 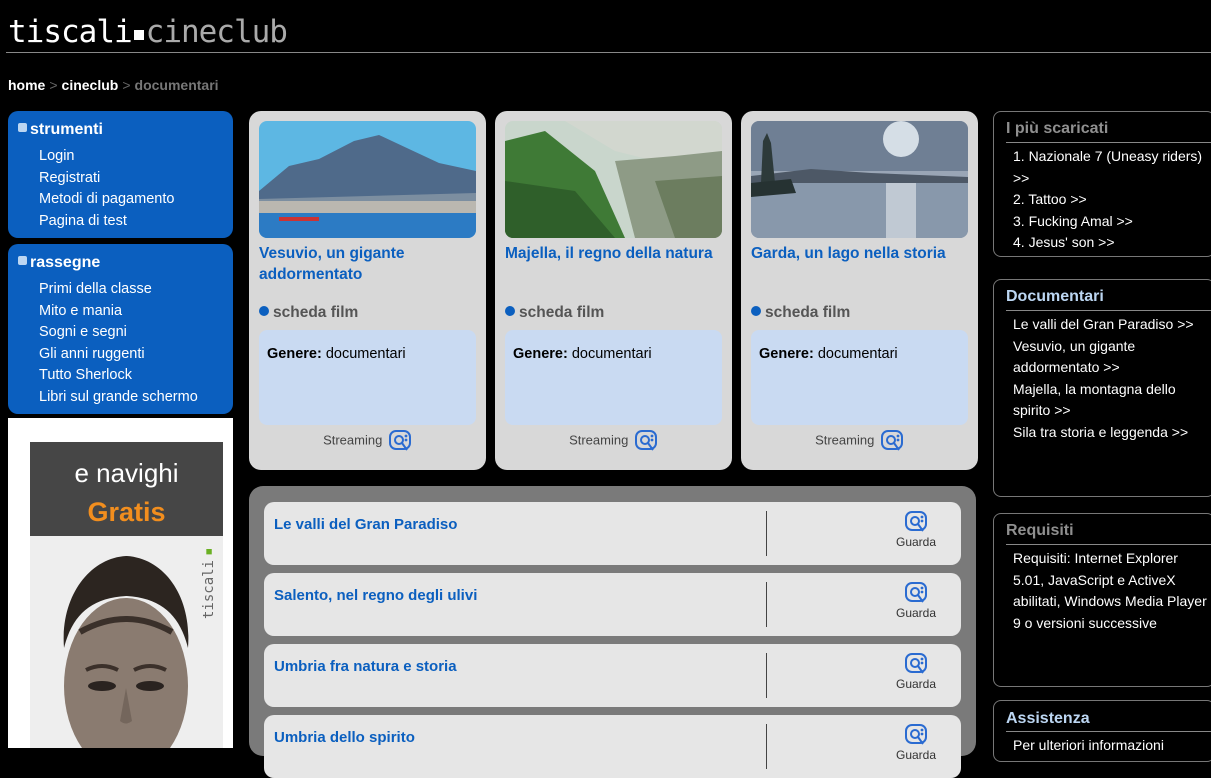 I want to click on nav-item-pagina-test: Pagina di test, so click(x=106, y=222).